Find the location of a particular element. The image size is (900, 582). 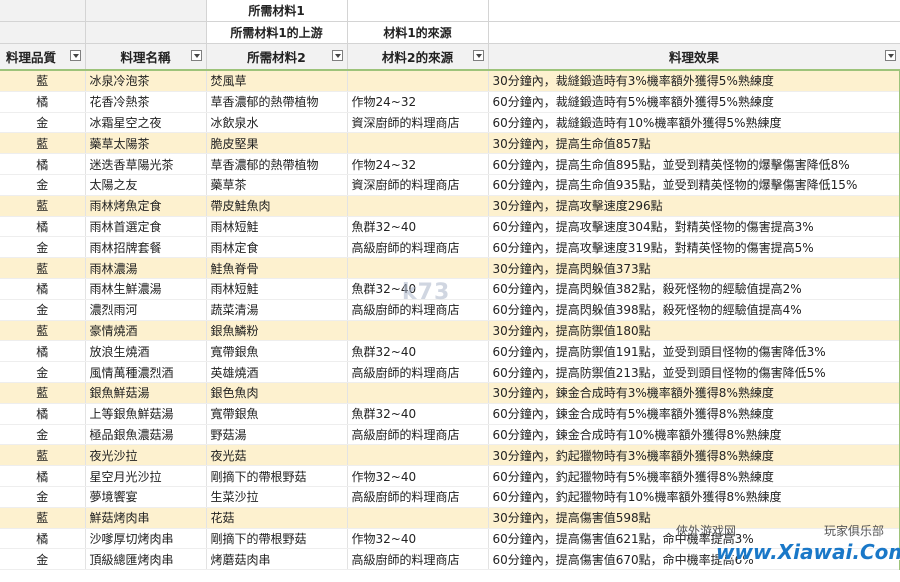

cell-material2: 生菜沙拉 is located at coordinates (277, 497).